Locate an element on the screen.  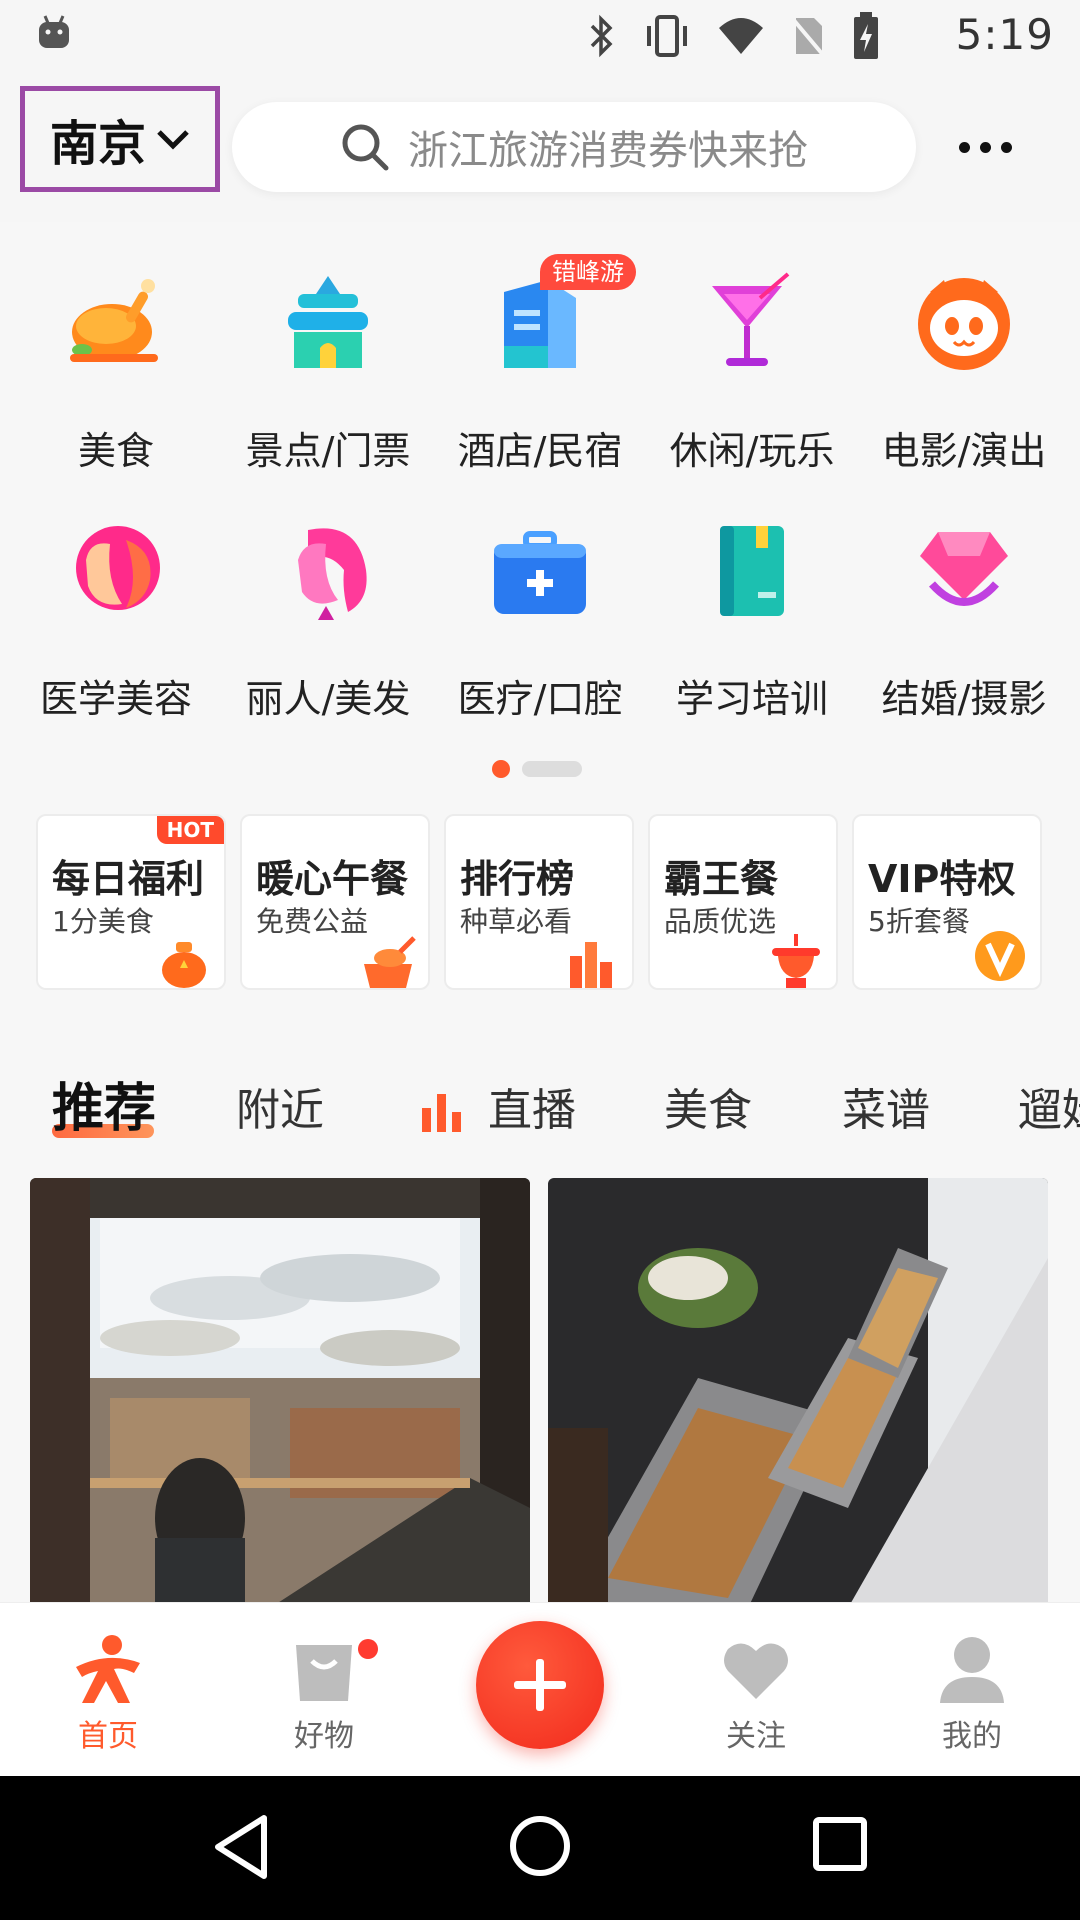
hot-badge: HOT is located at coordinates (190, 830).